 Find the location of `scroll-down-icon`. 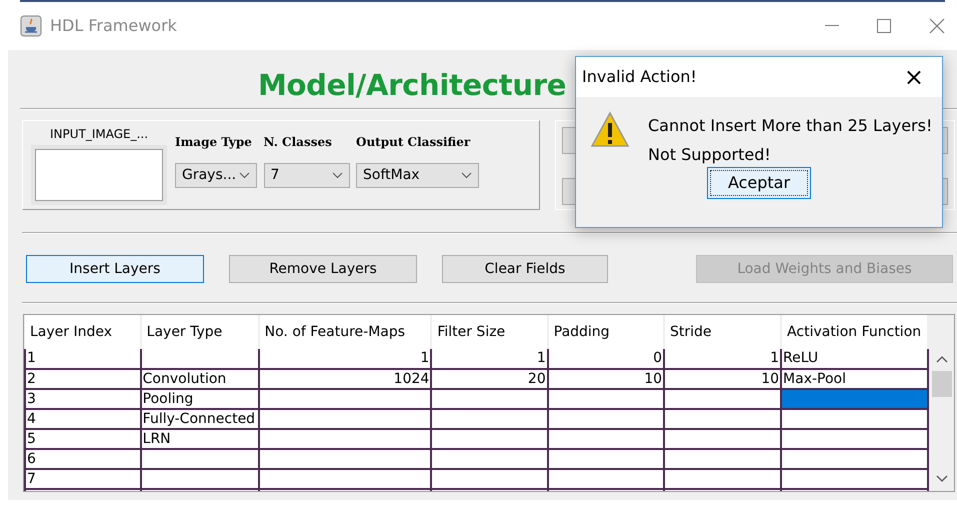

scroll-down-icon is located at coordinates (942, 479).